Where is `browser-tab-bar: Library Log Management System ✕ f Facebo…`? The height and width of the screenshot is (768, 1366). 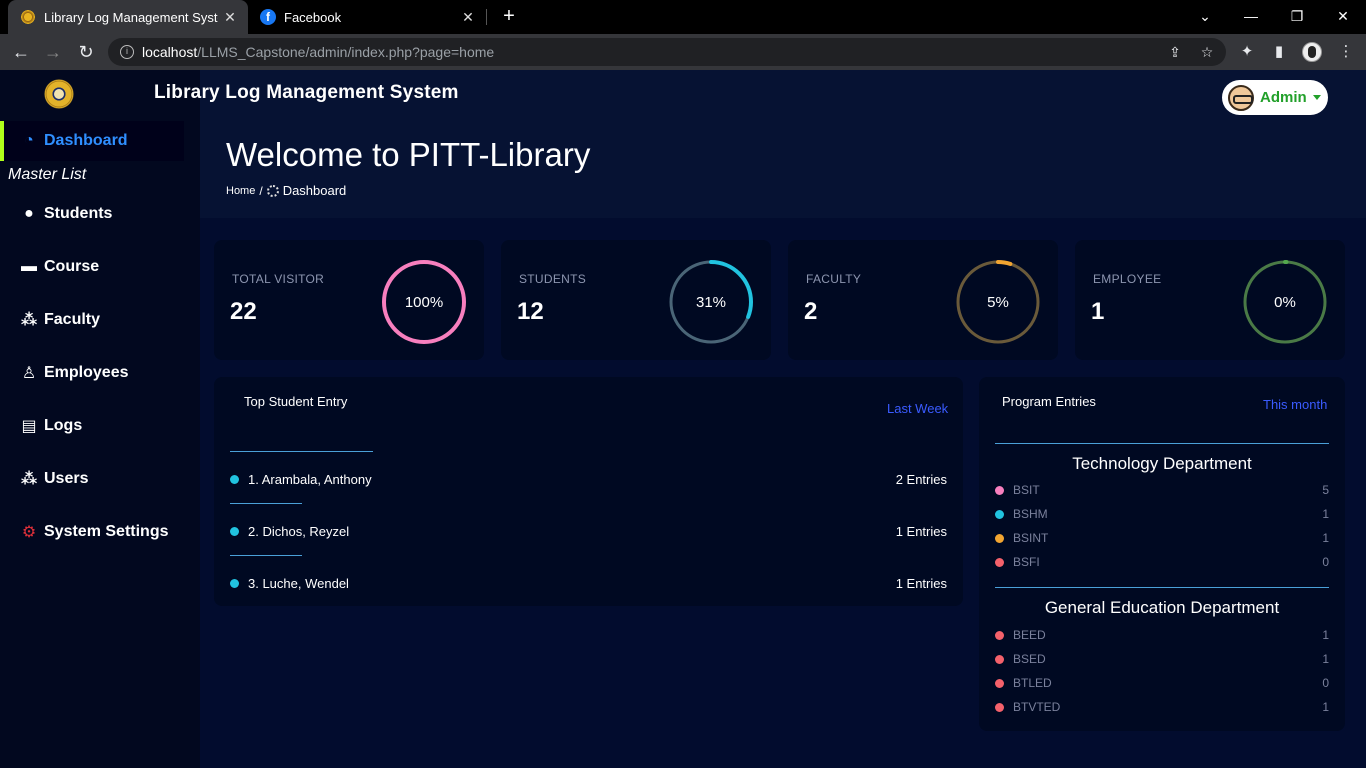 browser-tab-bar: Library Log Management System ✕ f Facebo… is located at coordinates (683, 17).